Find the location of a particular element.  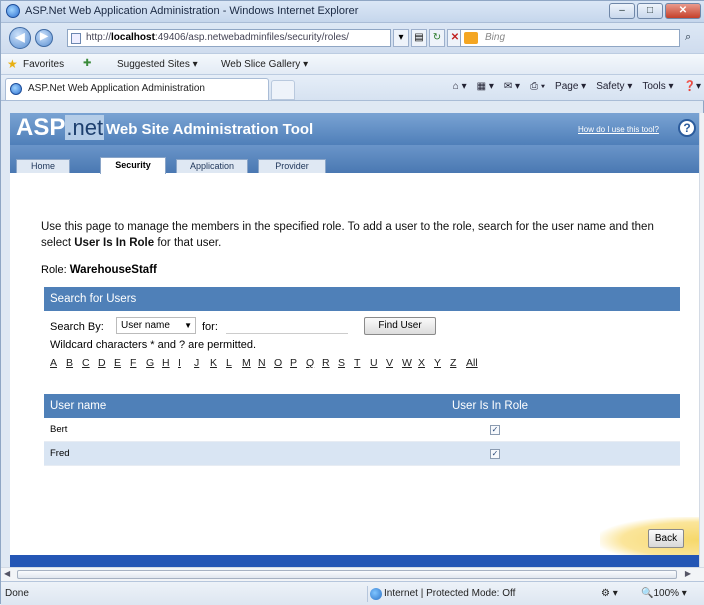

letter-link: V is located at coordinates (394, 363).